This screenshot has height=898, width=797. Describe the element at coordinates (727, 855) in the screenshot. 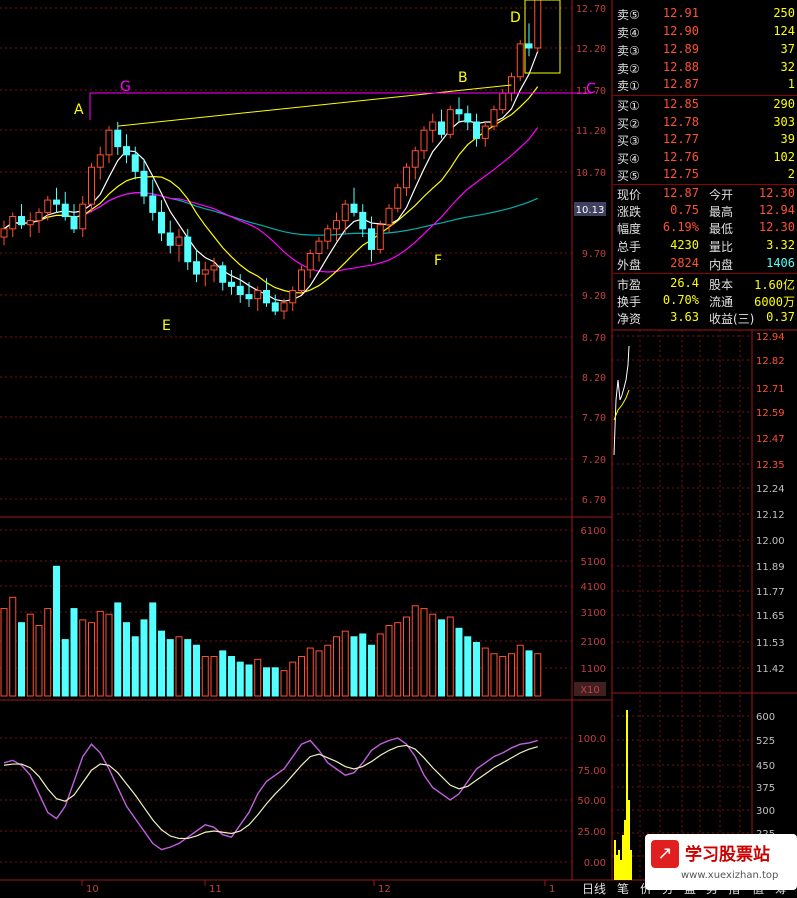

I see `watermark-title: 学习股票站` at that location.